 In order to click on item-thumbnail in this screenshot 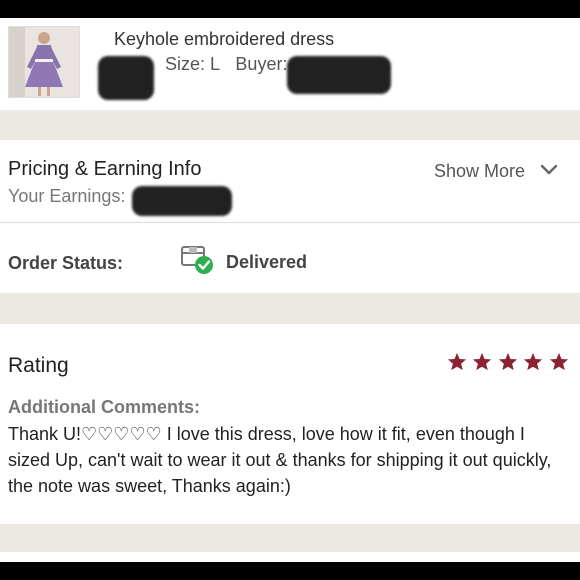, I will do `click(44, 62)`.